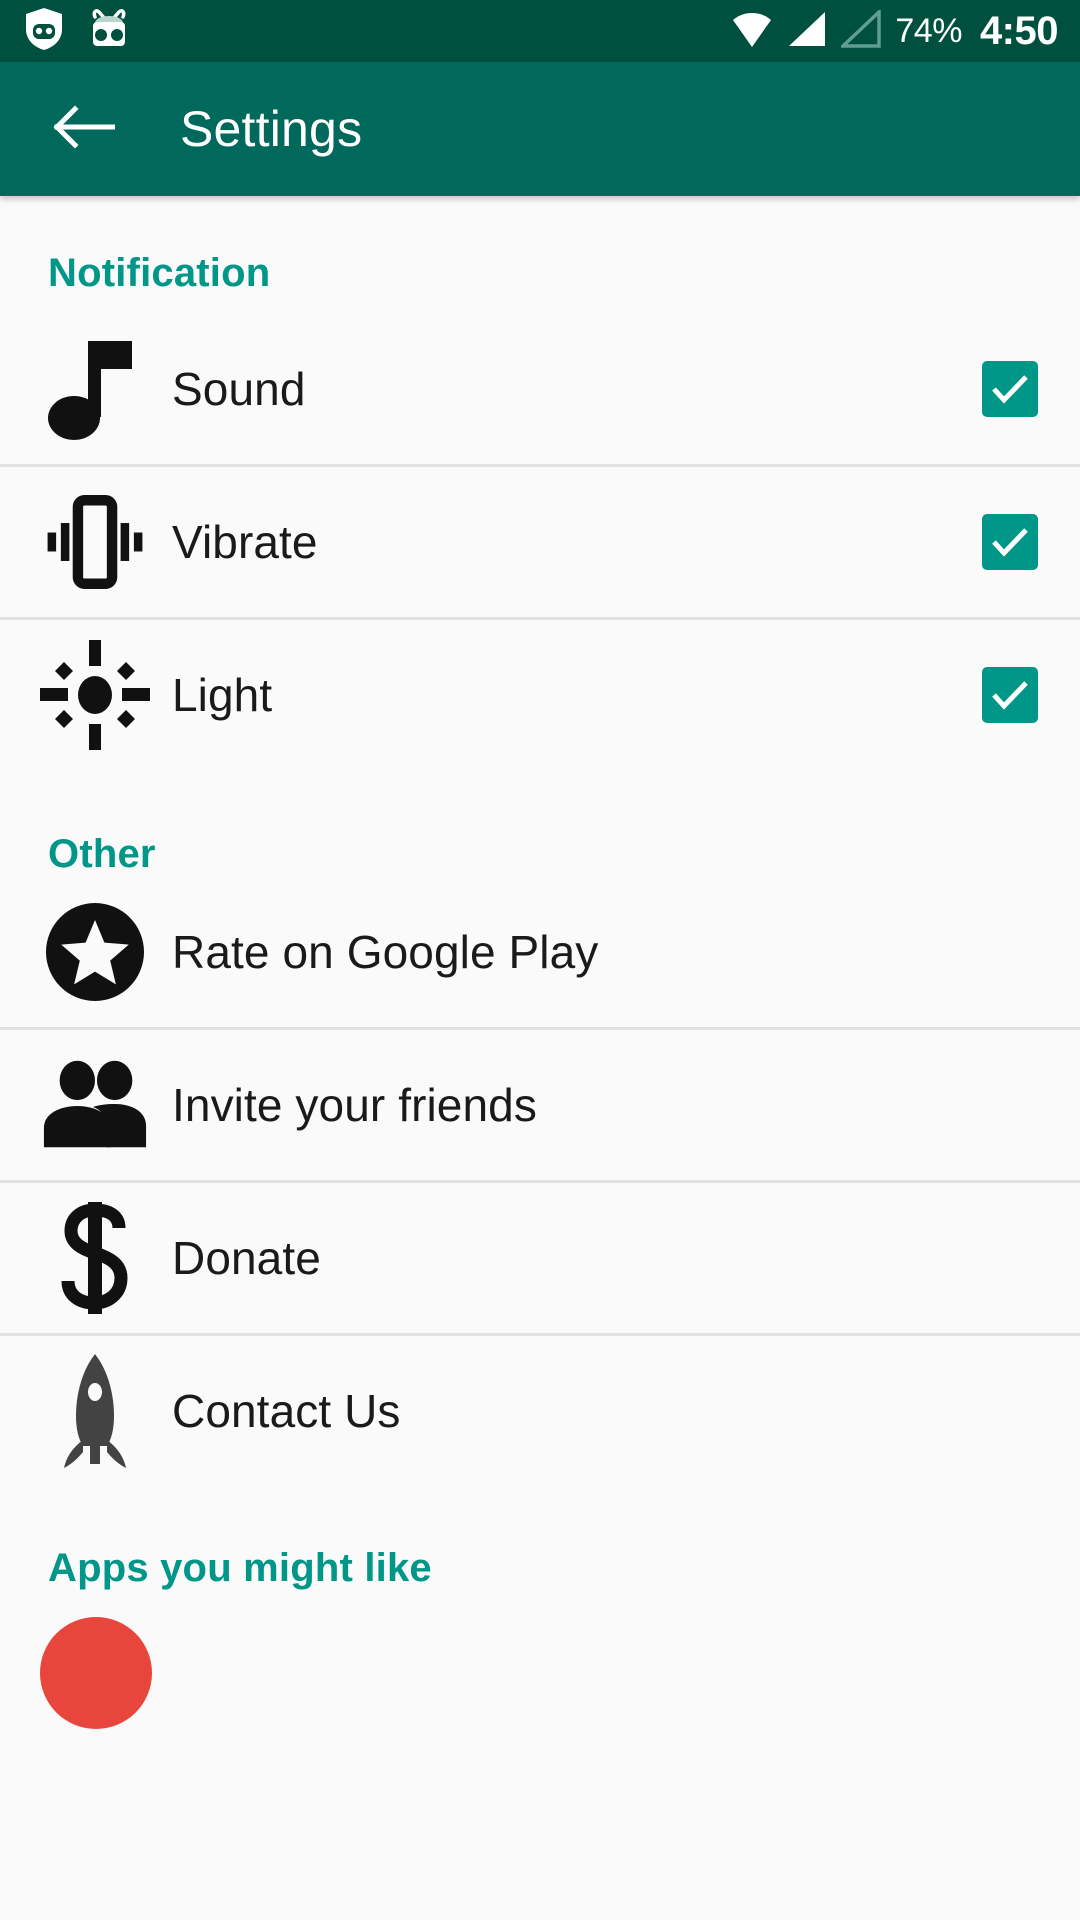 The image size is (1080, 1920). Describe the element at coordinates (109, 31) in the screenshot. I see `cyanogenmod-cid-icon` at that location.